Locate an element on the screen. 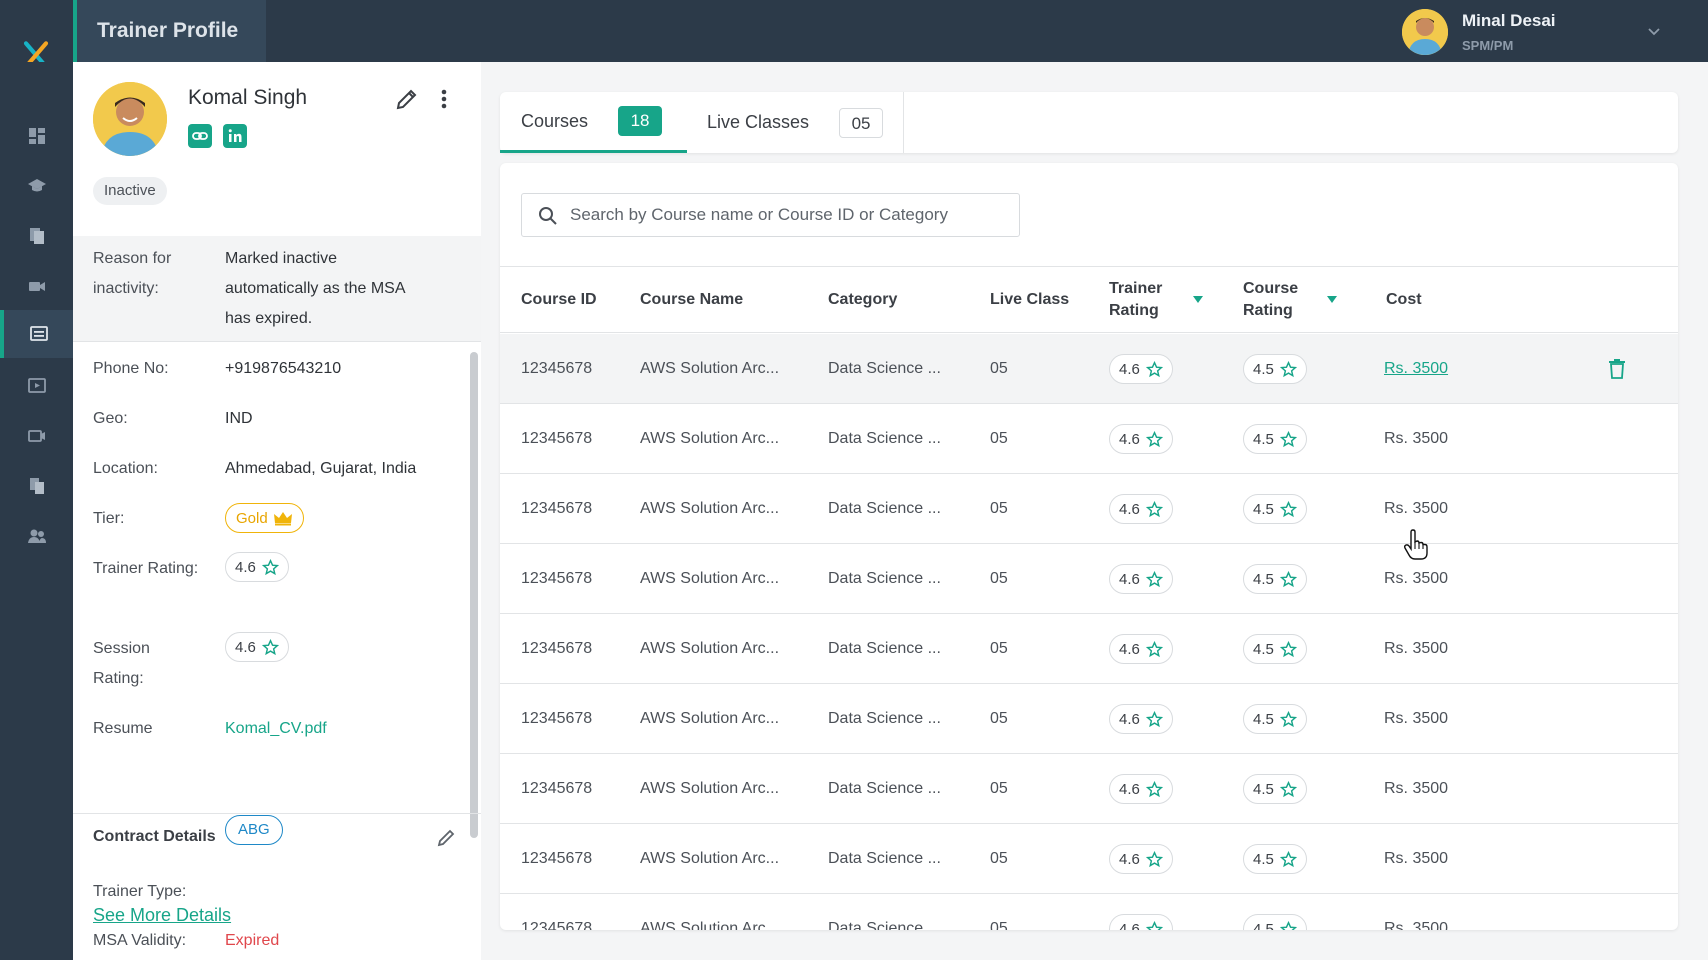 The height and width of the screenshot is (960, 1708). page-title-tab: Trainer Profile is located at coordinates (169, 31).